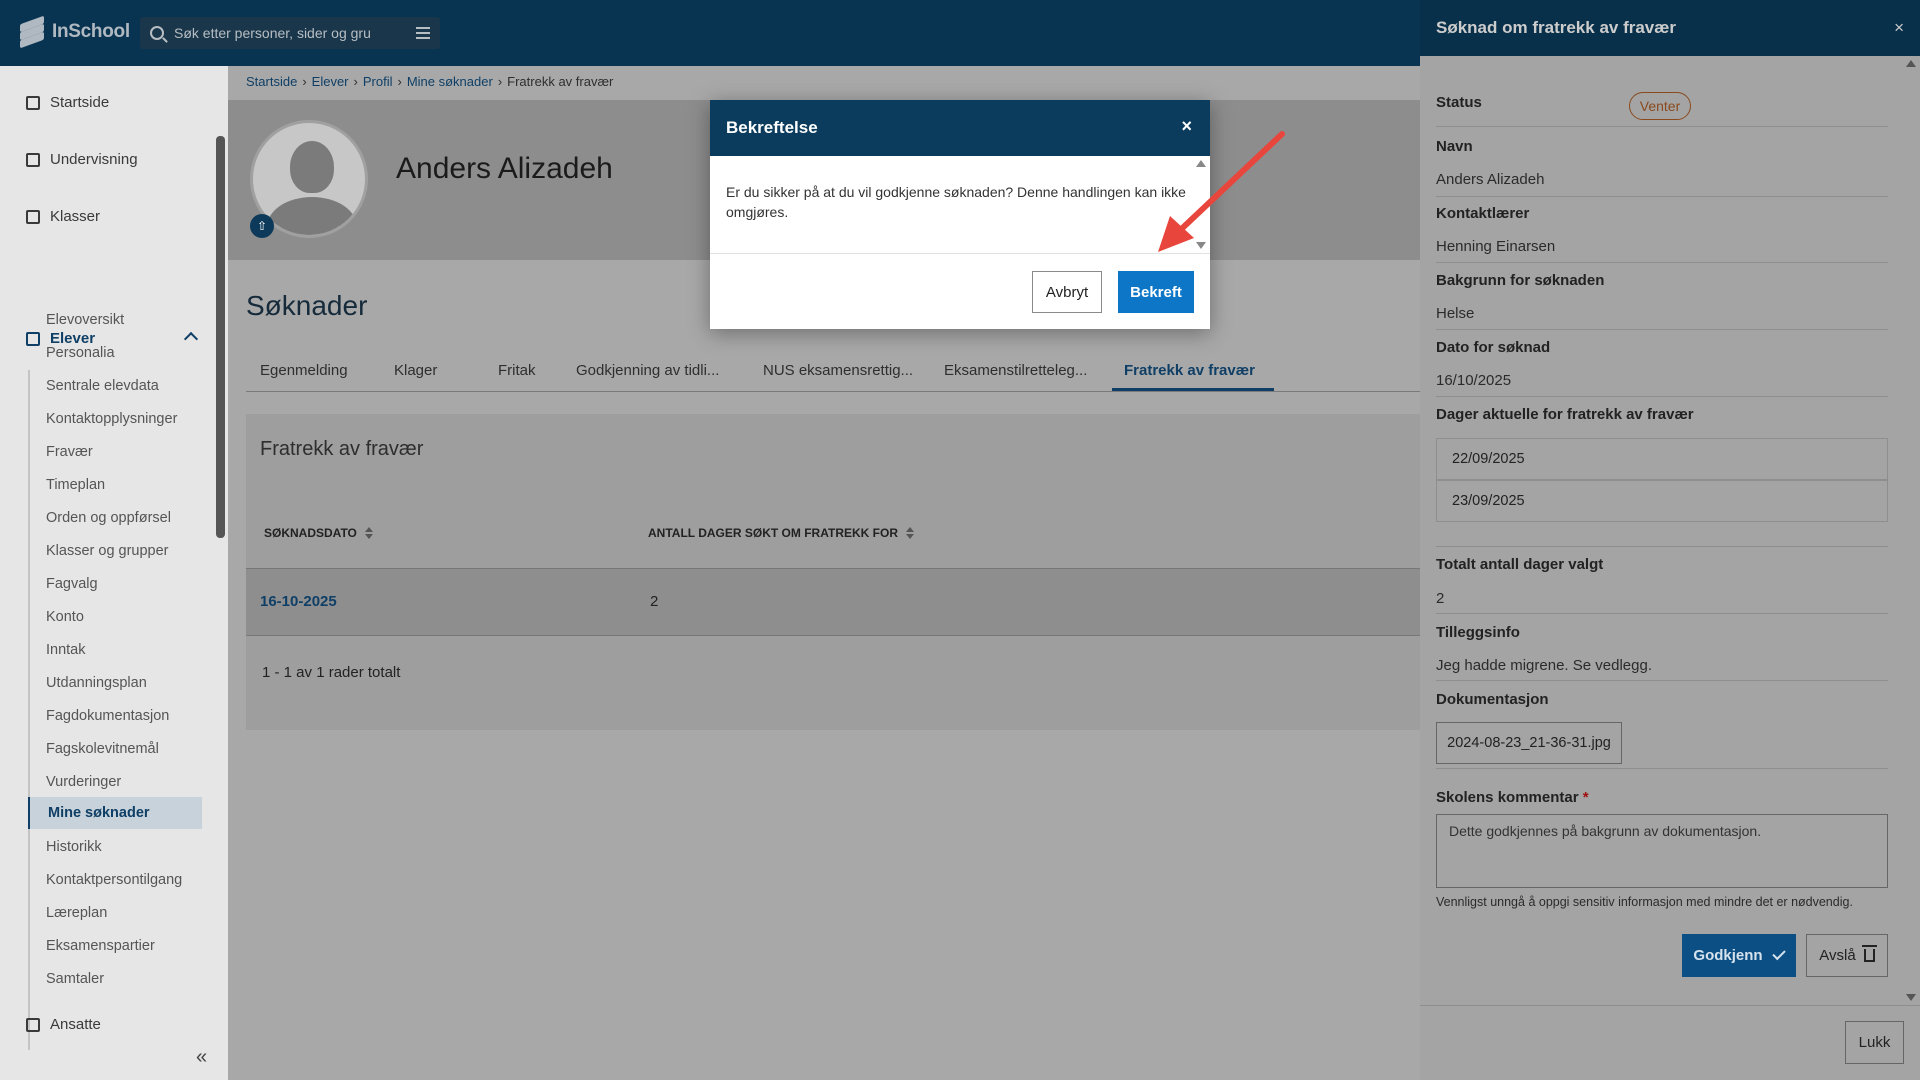 The image size is (1920, 1080). Describe the element at coordinates (1911, 997) in the screenshot. I see `scroll-down-icon` at that location.